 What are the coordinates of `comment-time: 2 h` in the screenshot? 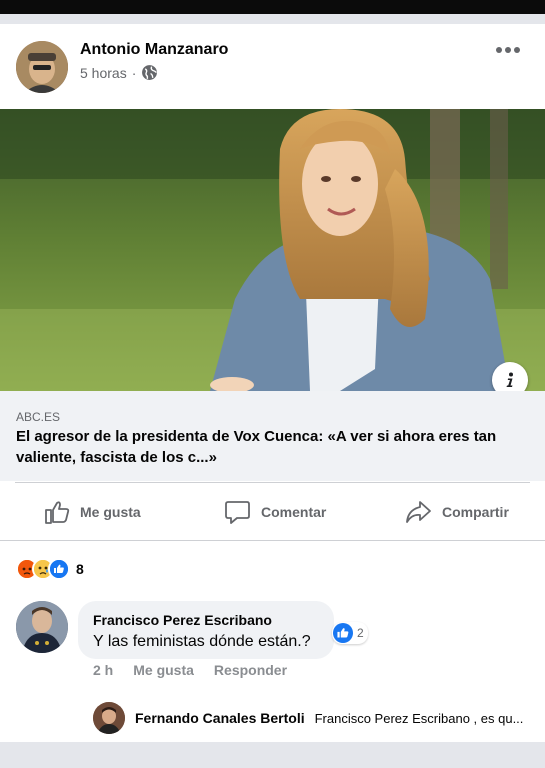 It's located at (103, 670).